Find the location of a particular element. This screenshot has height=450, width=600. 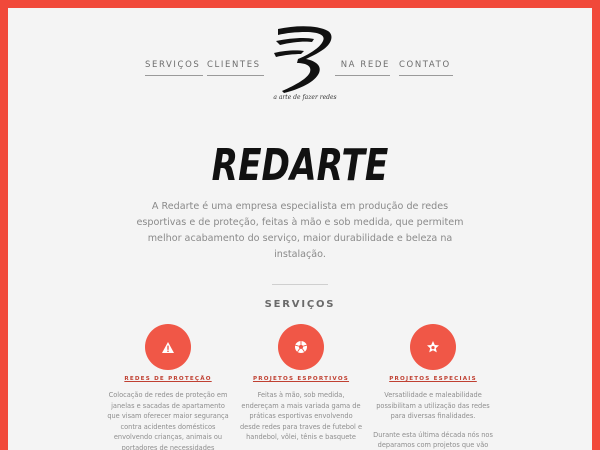

warning-icon is located at coordinates (168, 347).